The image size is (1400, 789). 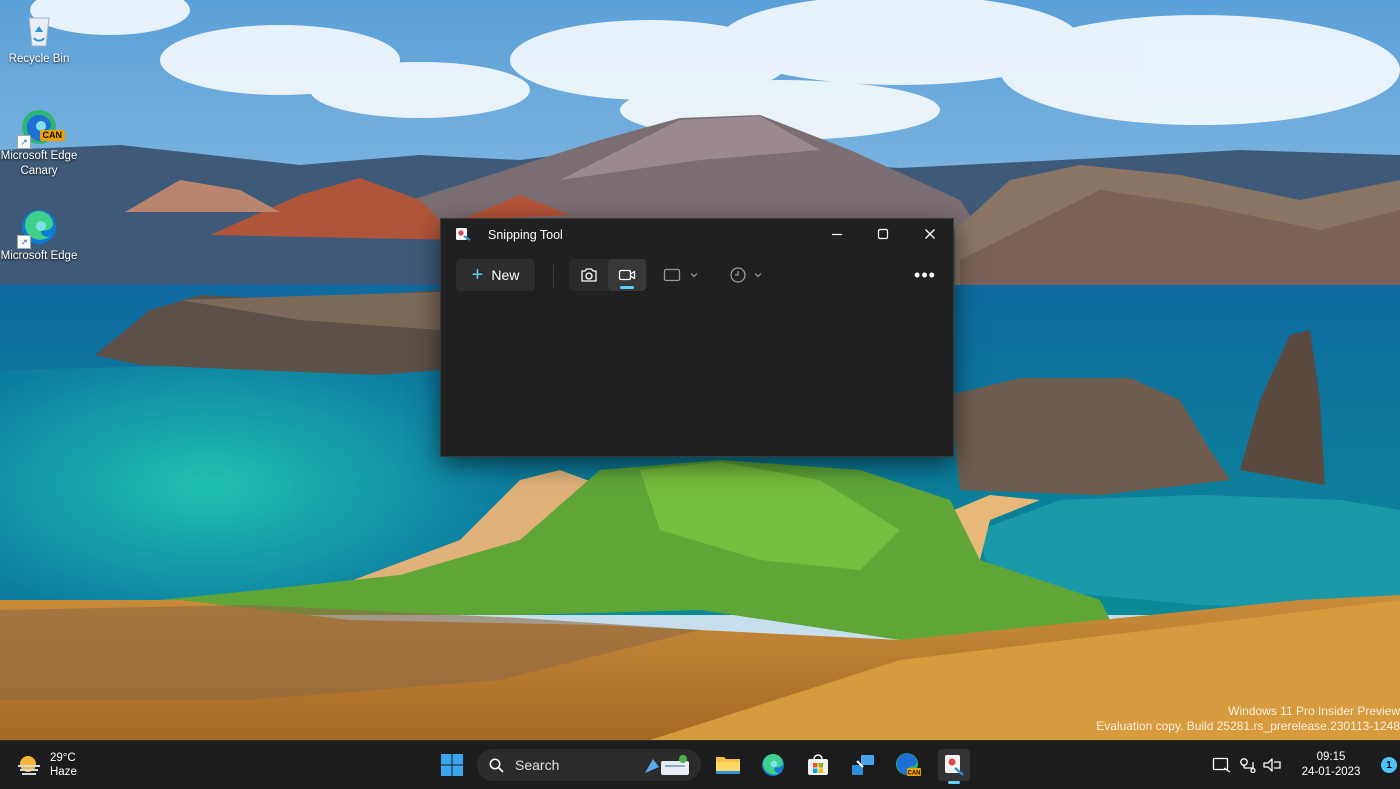 I want to click on close-button, so click(x=930, y=234).